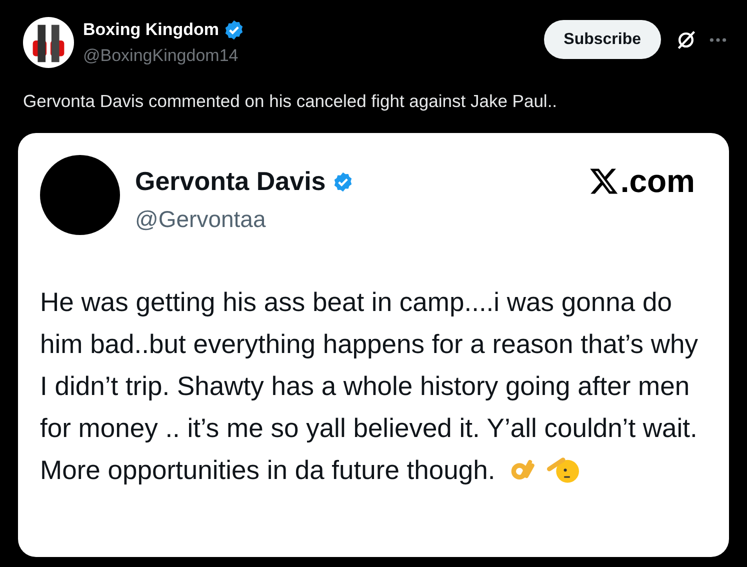  I want to click on saluting-face-emoji-icon, so click(563, 468).